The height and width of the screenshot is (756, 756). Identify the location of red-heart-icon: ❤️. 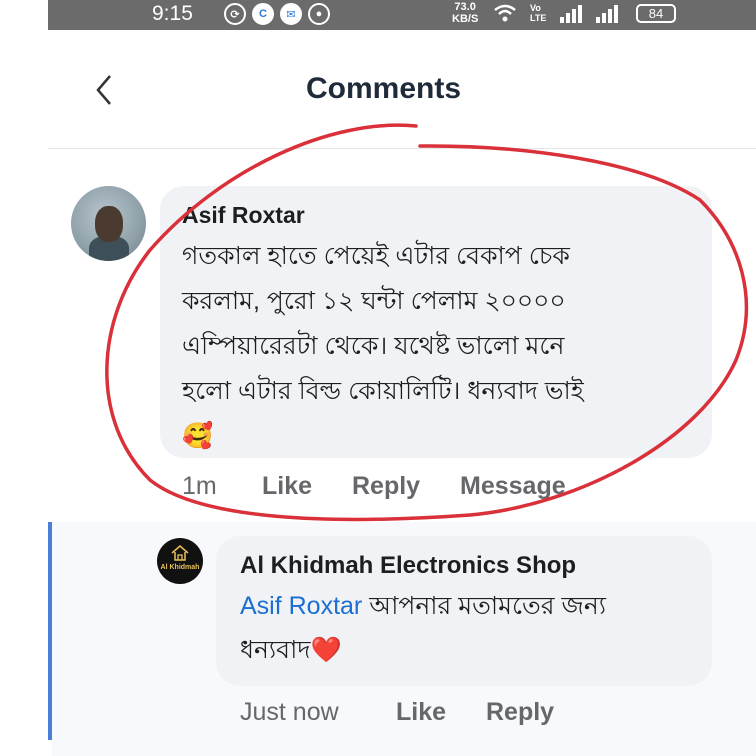
(326, 650).